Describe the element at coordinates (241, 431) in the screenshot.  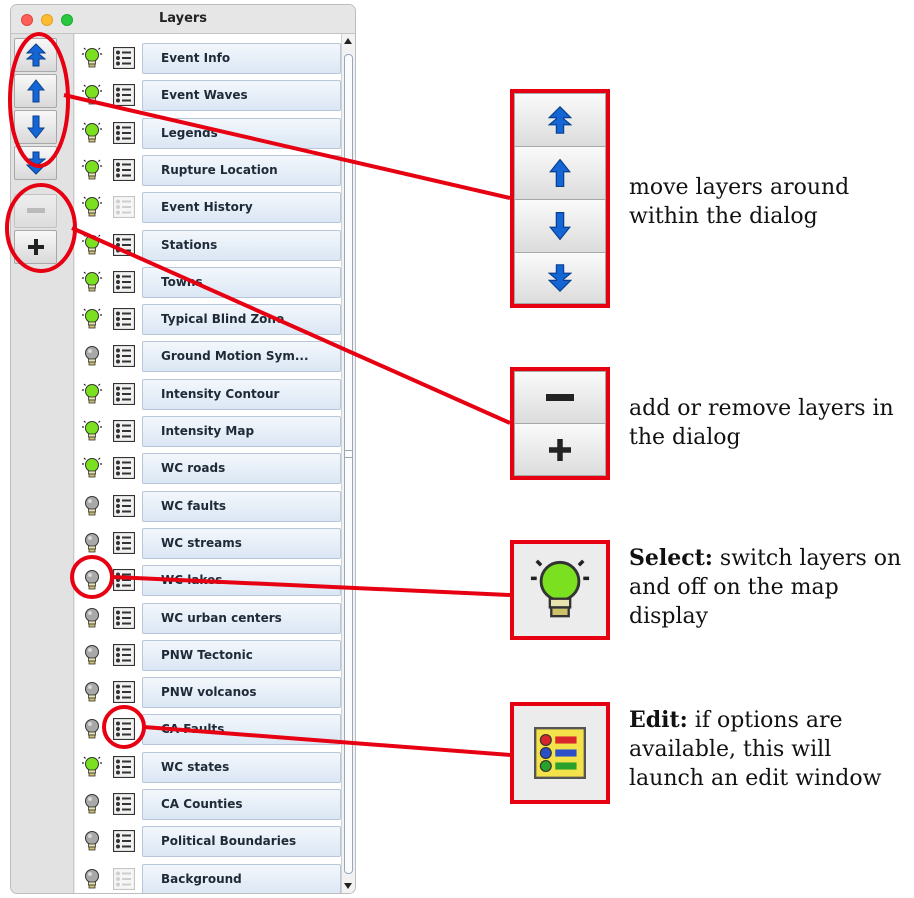
I see `layer-label: Intensity Map` at that location.